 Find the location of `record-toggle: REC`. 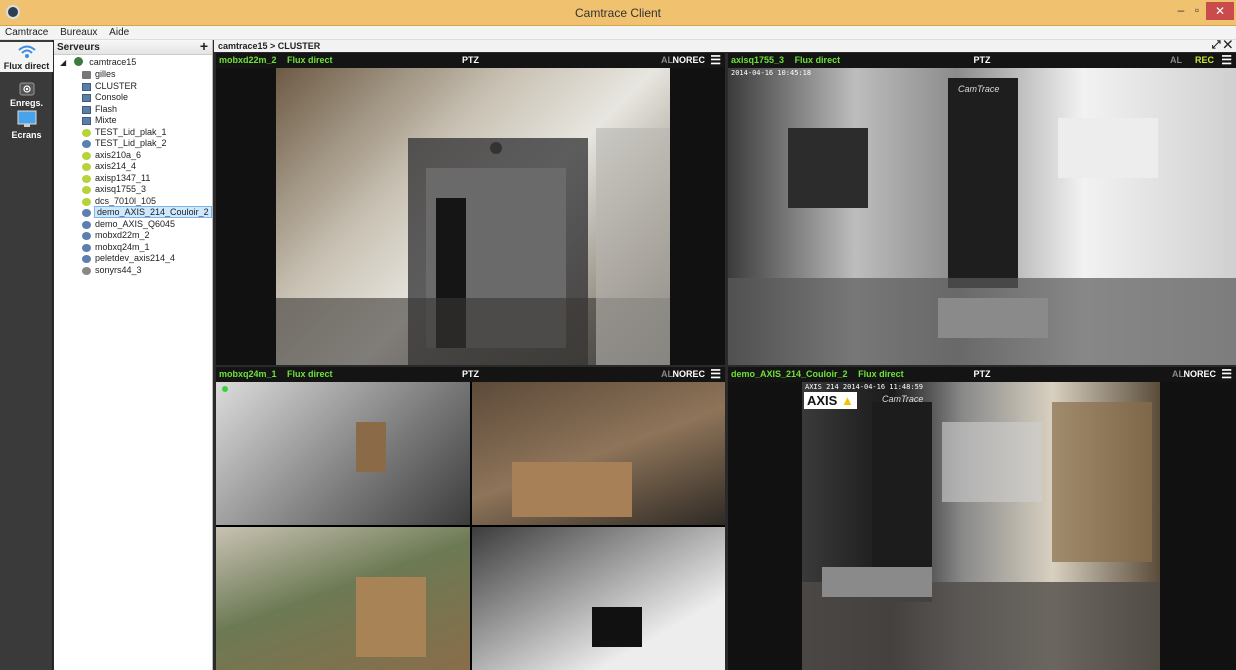

record-toggle: REC is located at coordinates (1204, 60).